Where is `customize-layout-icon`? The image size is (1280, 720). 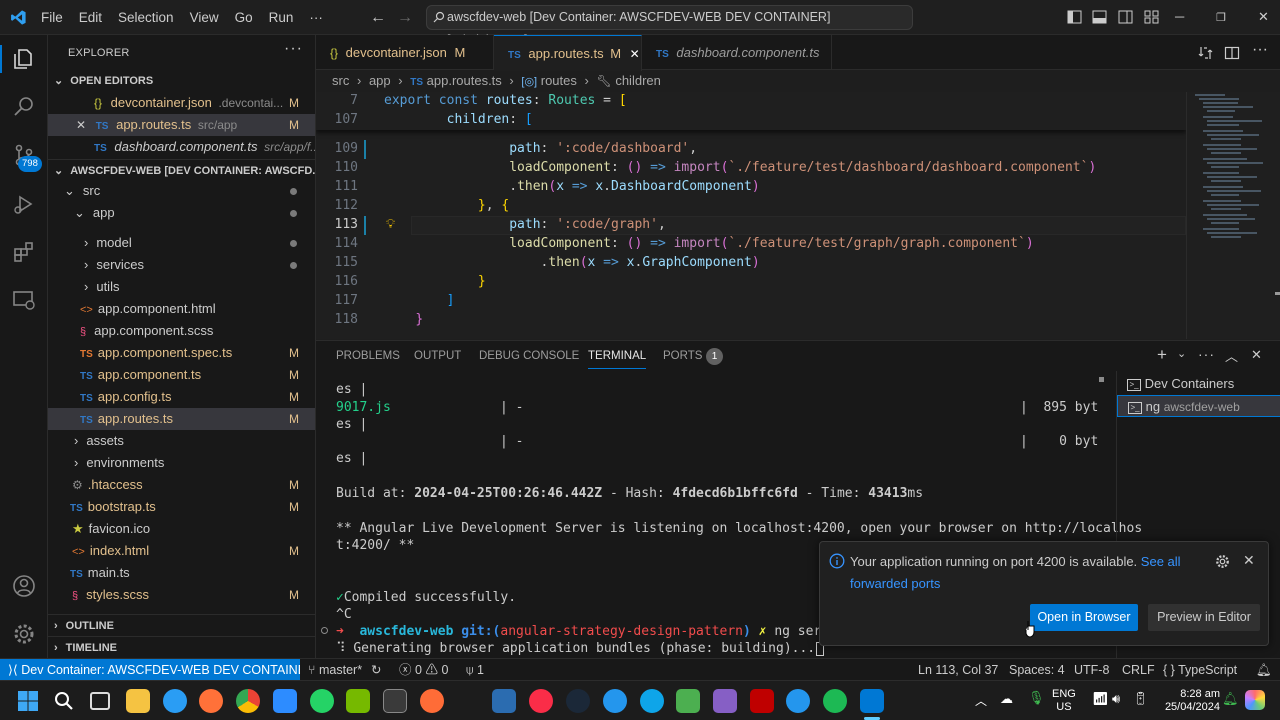 customize-layout-icon is located at coordinates (1151, 17).